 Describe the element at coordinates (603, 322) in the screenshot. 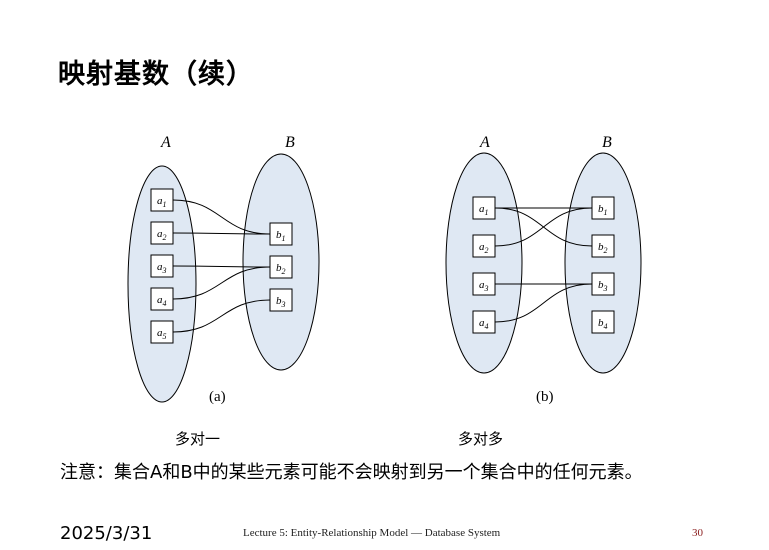

I see `b-element-b4: b4` at that location.